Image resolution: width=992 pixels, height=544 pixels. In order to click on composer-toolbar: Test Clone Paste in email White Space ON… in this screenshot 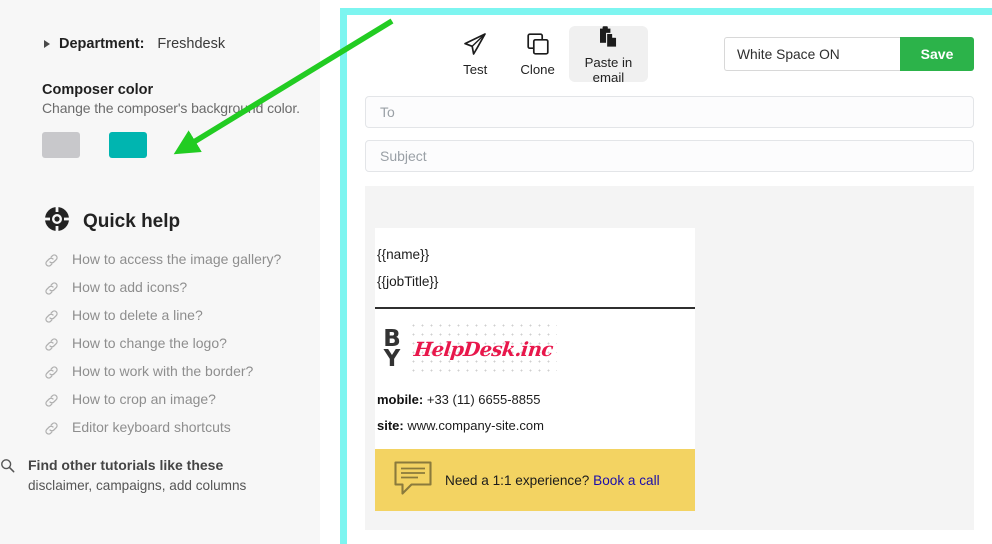, I will do `click(669, 54)`.